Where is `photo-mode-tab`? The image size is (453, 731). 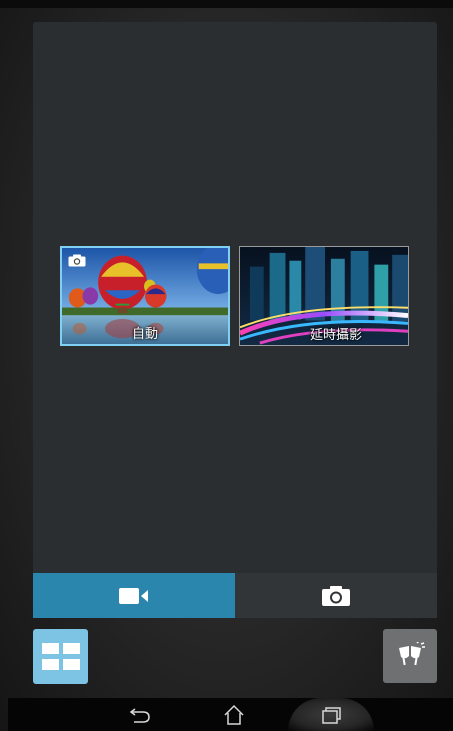 photo-mode-tab is located at coordinates (336, 595).